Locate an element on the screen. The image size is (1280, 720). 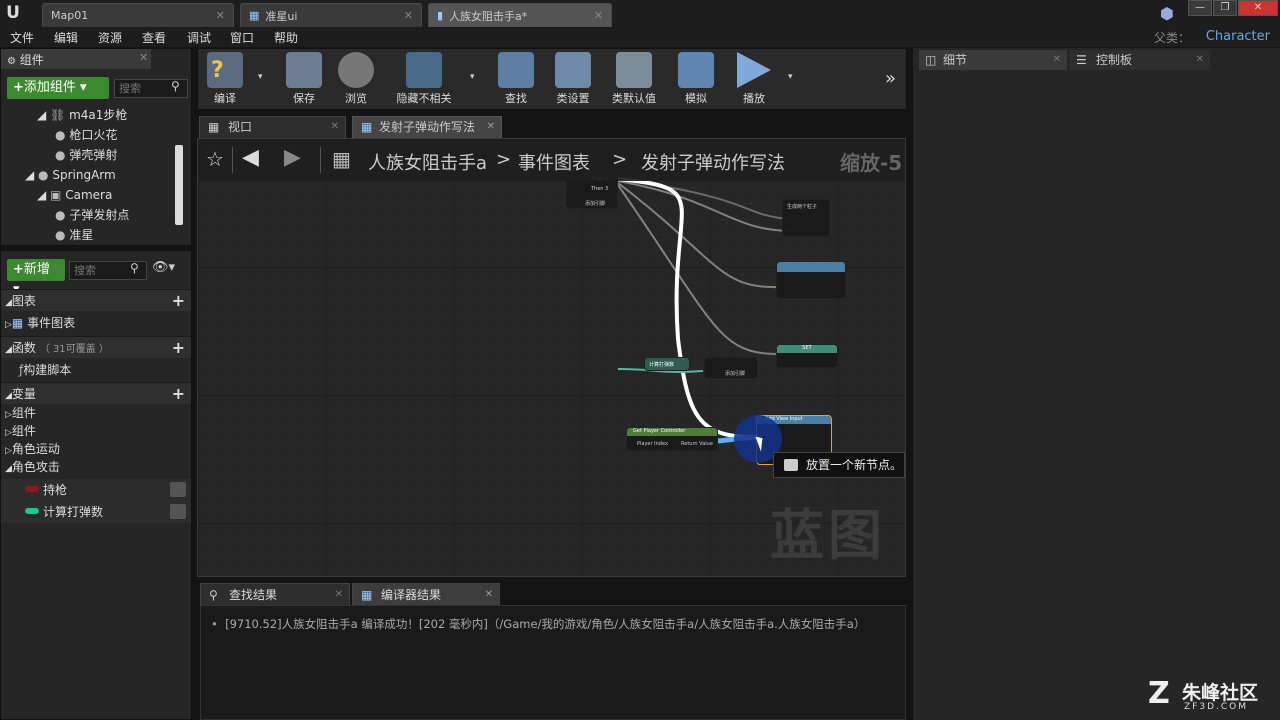
tab-palette: ☰ 控制板 ✕ is located at coordinates (1140, 60).